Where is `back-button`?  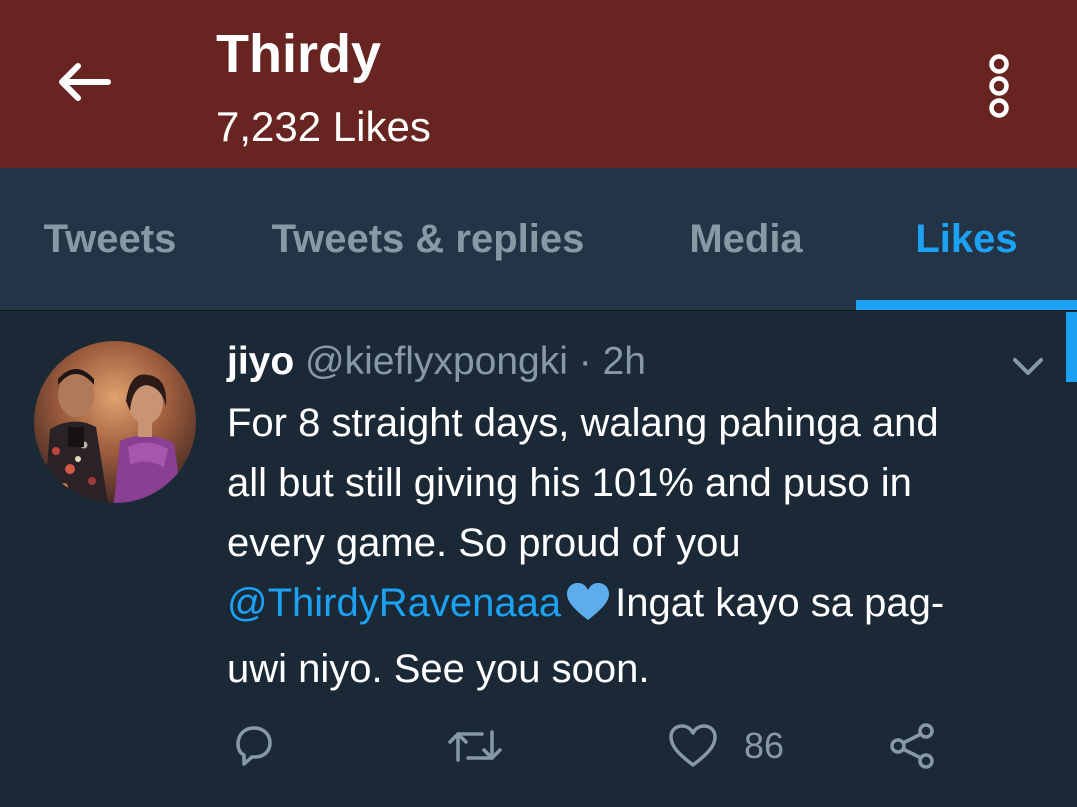
back-button is located at coordinates (82, 82).